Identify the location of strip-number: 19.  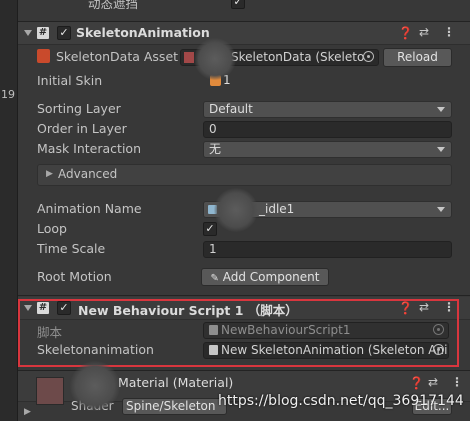
(8, 94).